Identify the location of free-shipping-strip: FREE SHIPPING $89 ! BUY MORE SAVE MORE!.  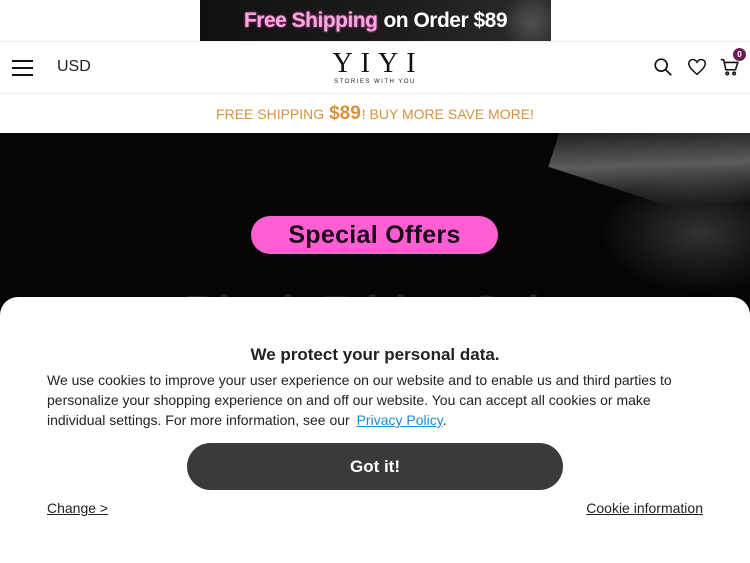
(375, 113).